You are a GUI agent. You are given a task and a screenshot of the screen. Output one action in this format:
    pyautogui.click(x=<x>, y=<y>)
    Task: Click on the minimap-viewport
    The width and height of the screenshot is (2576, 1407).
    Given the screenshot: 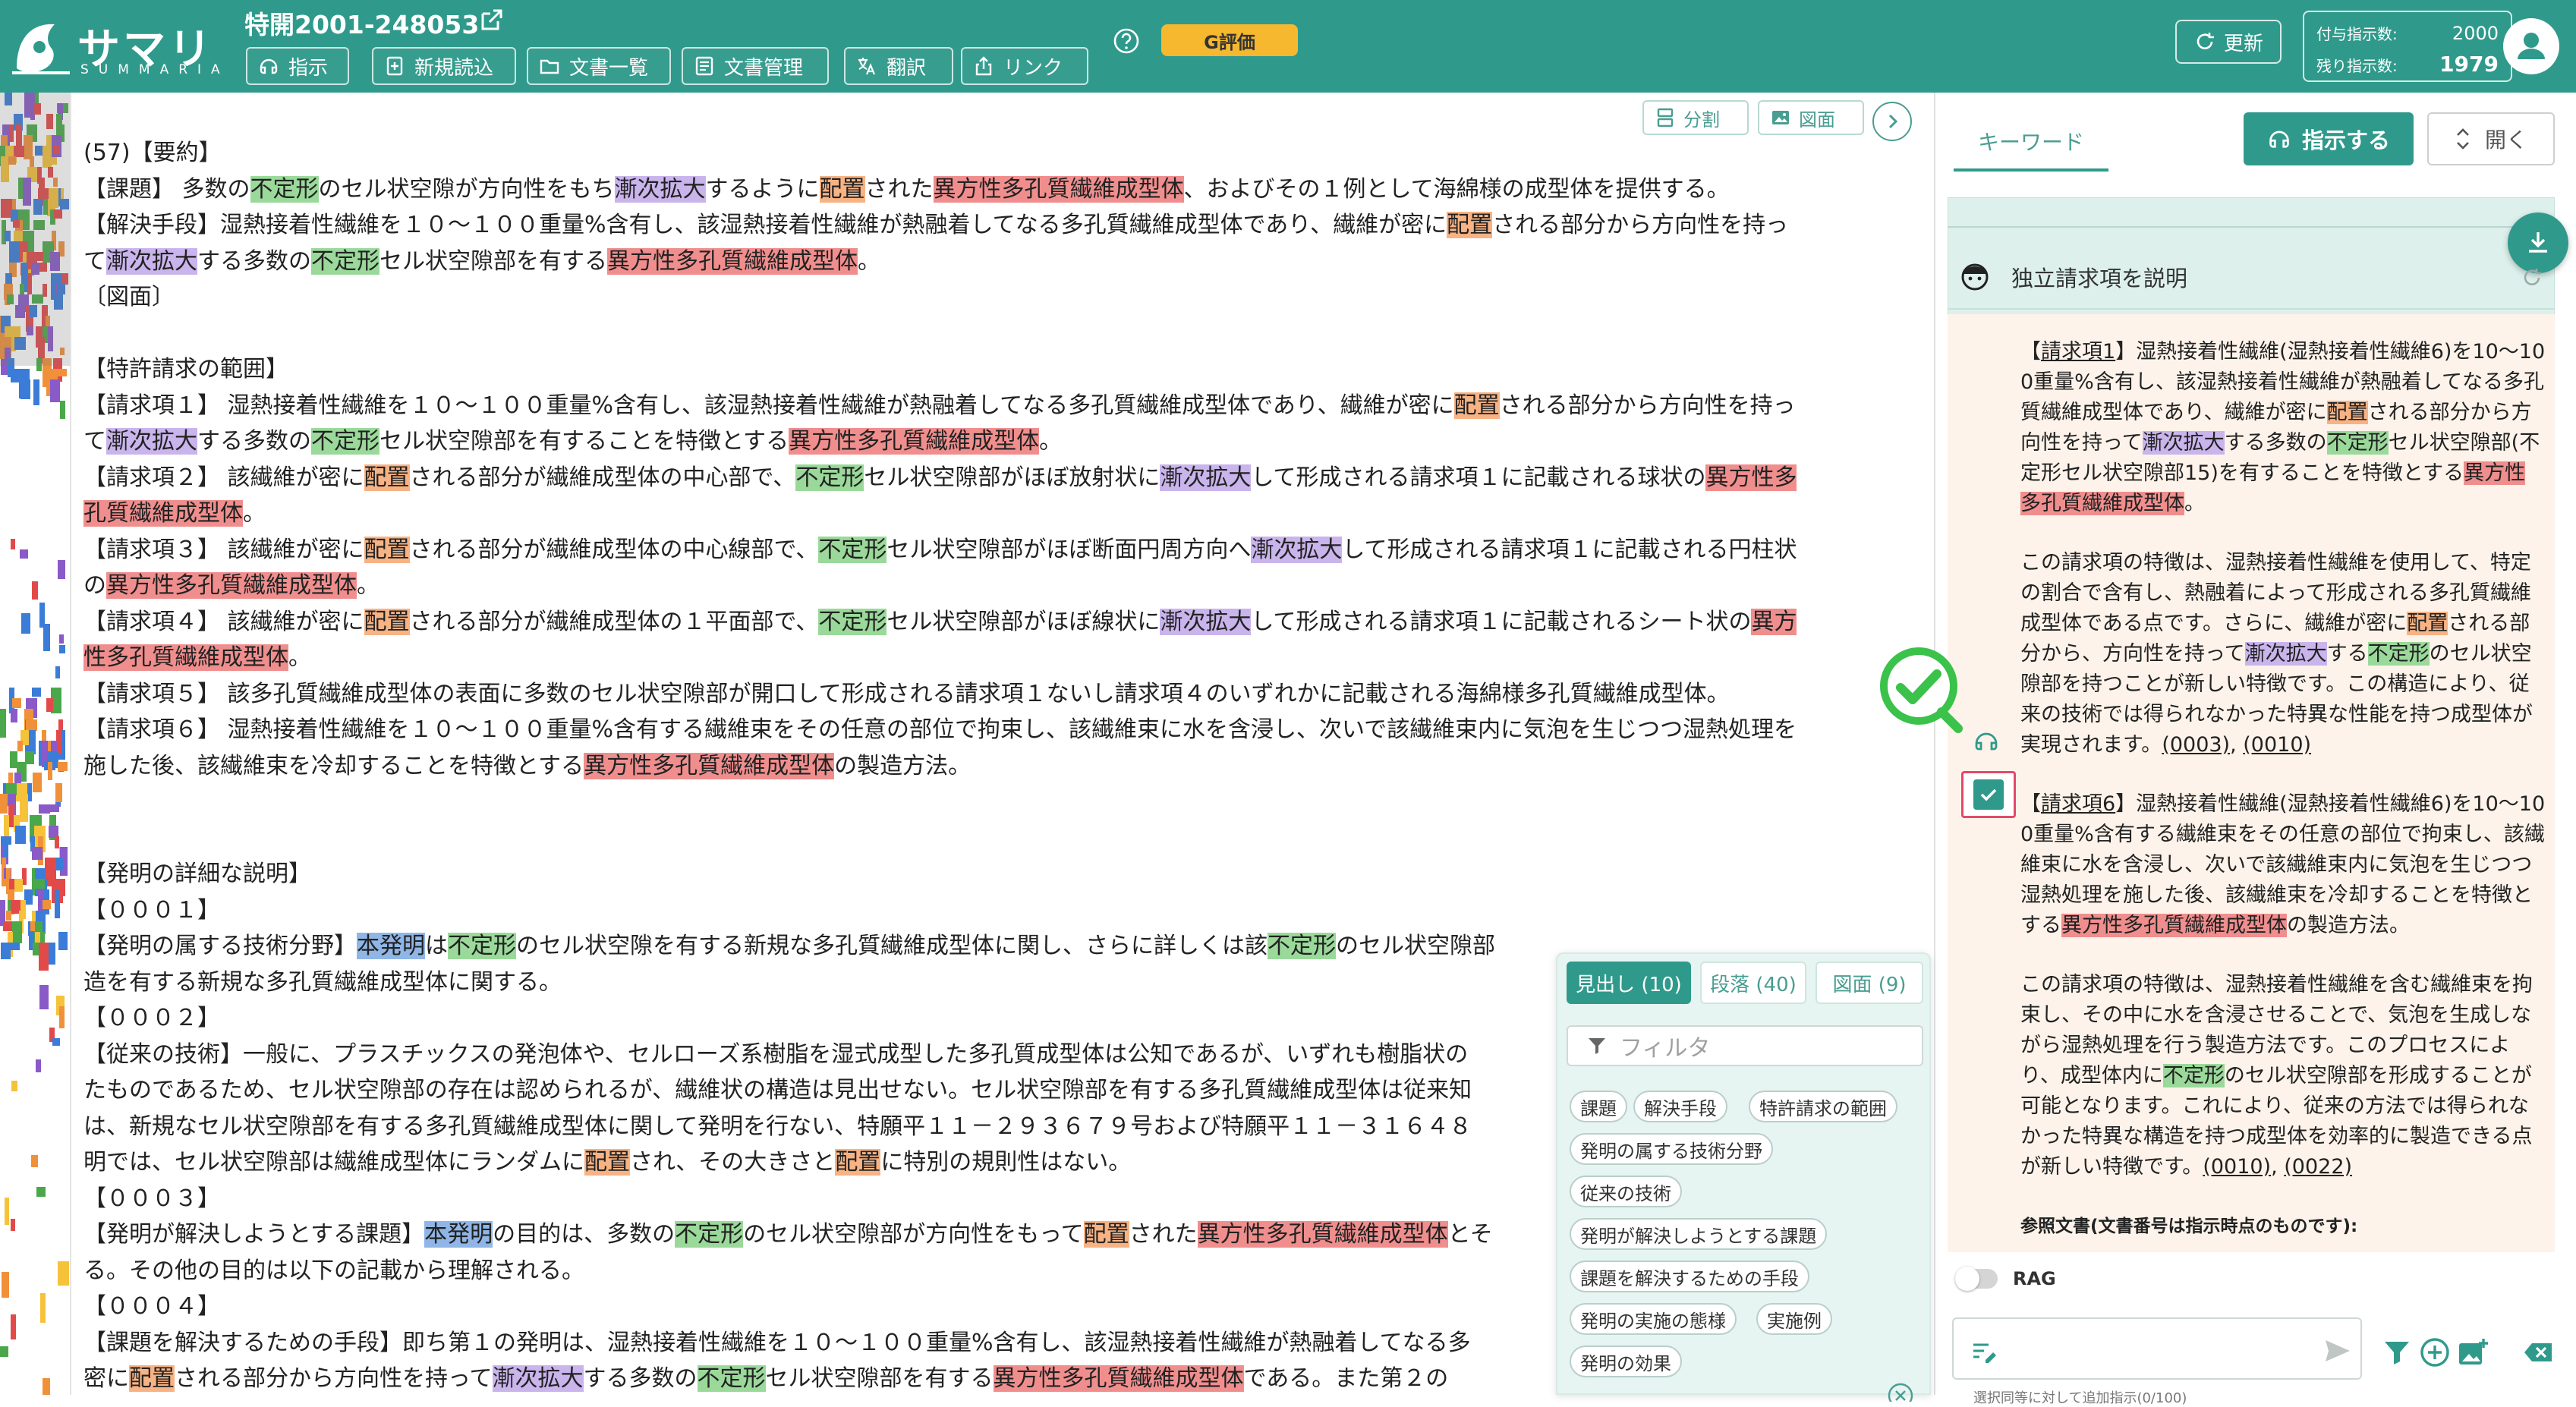 What is the action you would take?
    pyautogui.click(x=35, y=229)
    